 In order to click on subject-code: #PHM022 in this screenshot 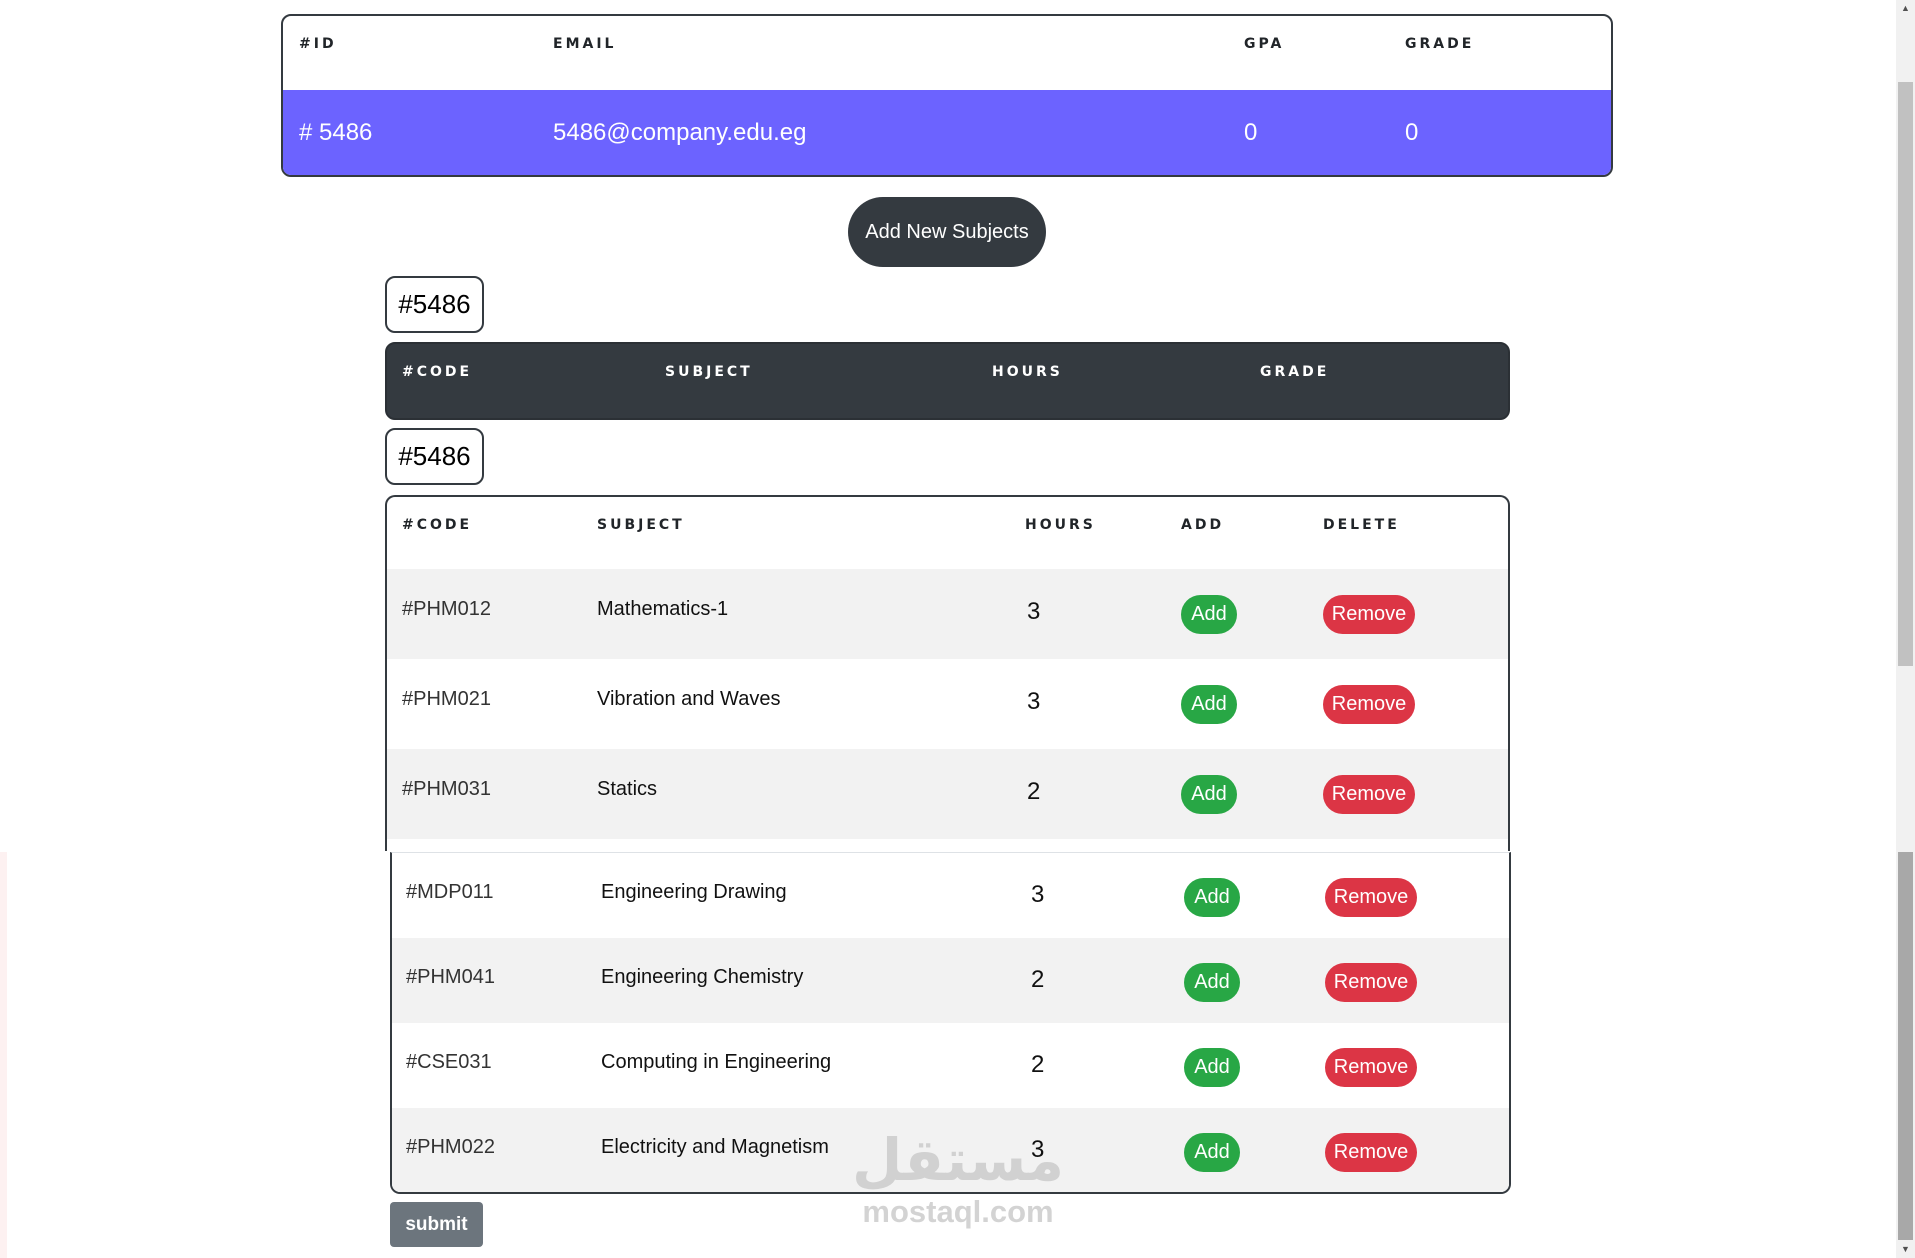, I will do `click(450, 1147)`.